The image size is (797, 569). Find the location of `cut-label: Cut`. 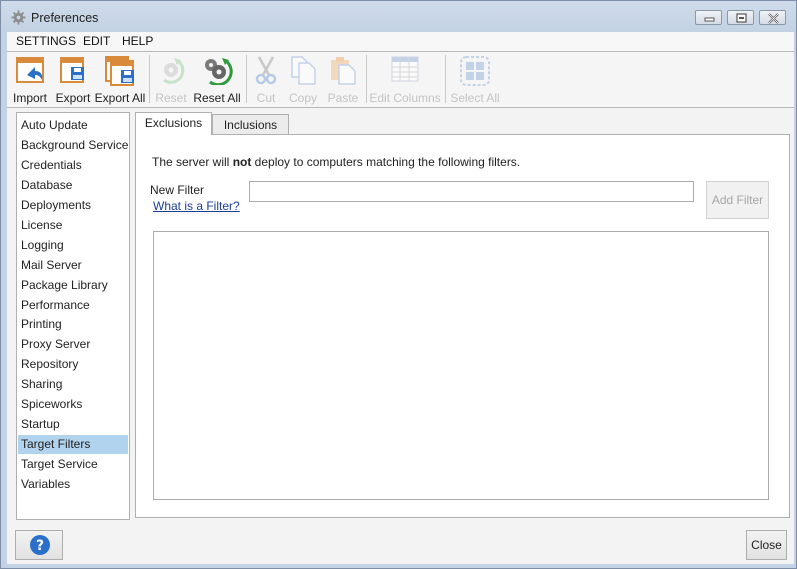

cut-label: Cut is located at coordinates (266, 98).